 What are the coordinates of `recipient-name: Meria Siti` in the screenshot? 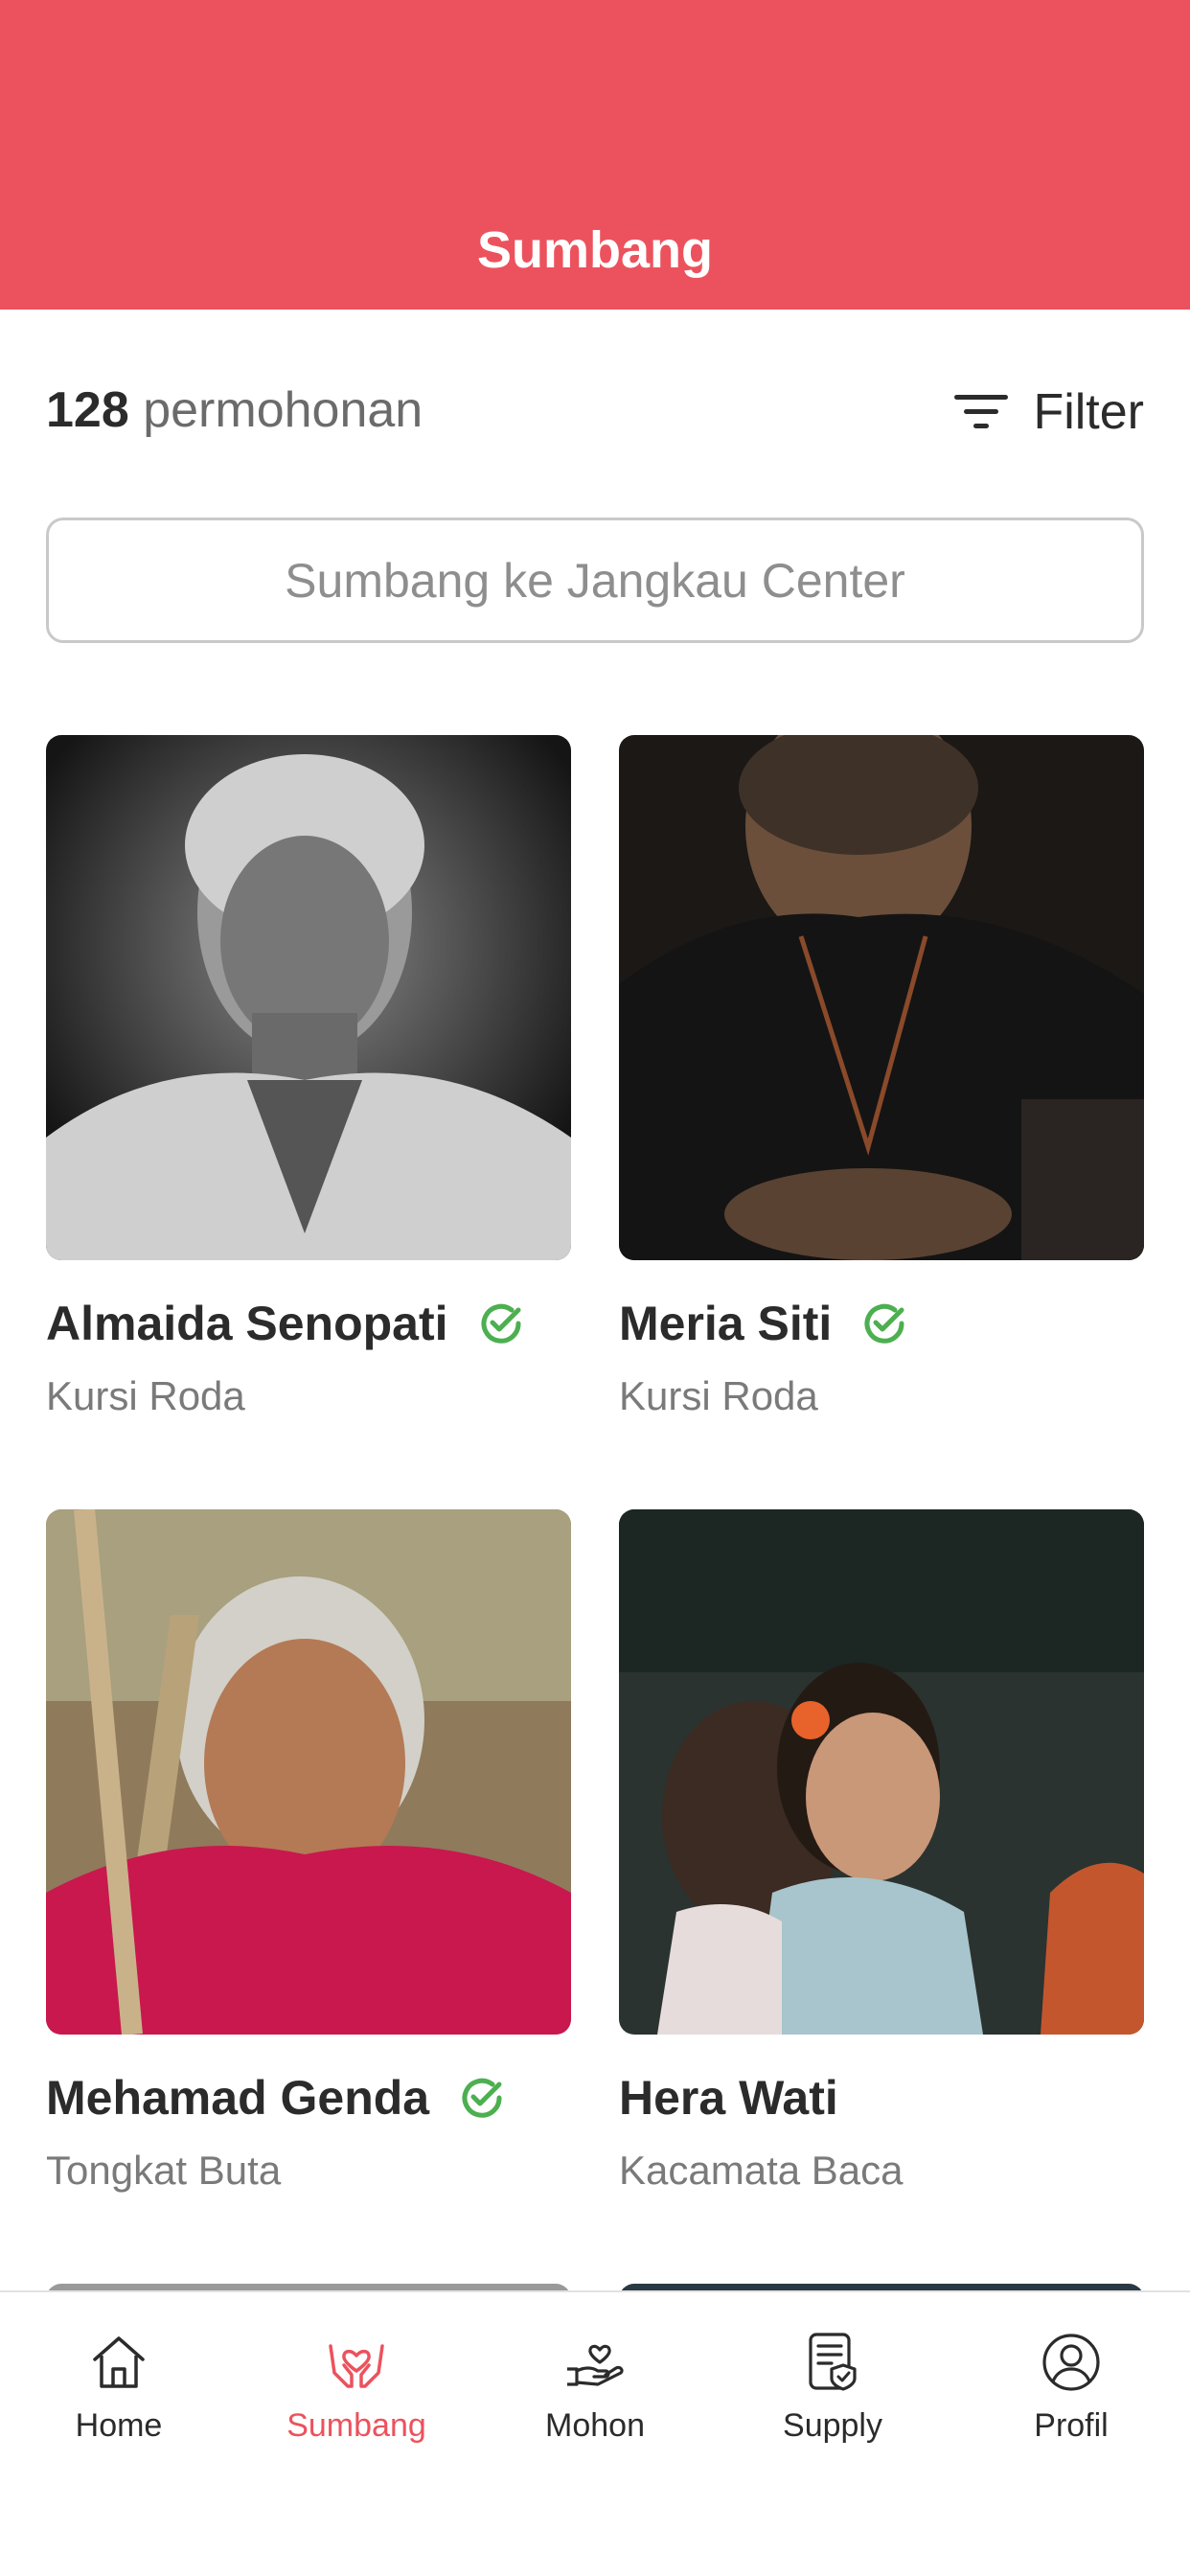 It's located at (726, 1323).